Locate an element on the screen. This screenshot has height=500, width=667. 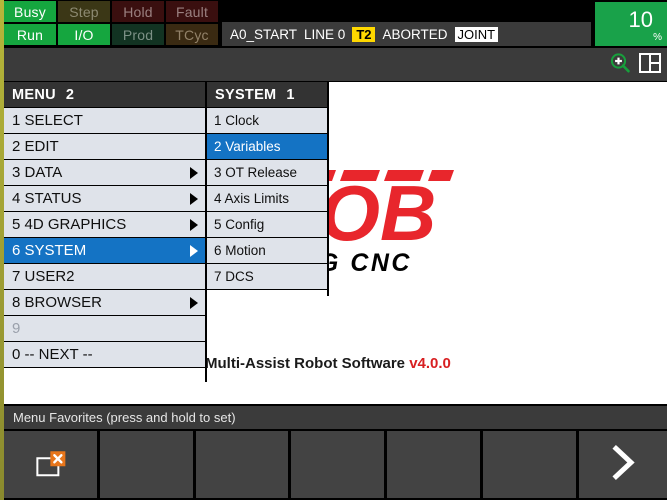
submenu-item-label: 3 OT Release is located at coordinates (256, 172).